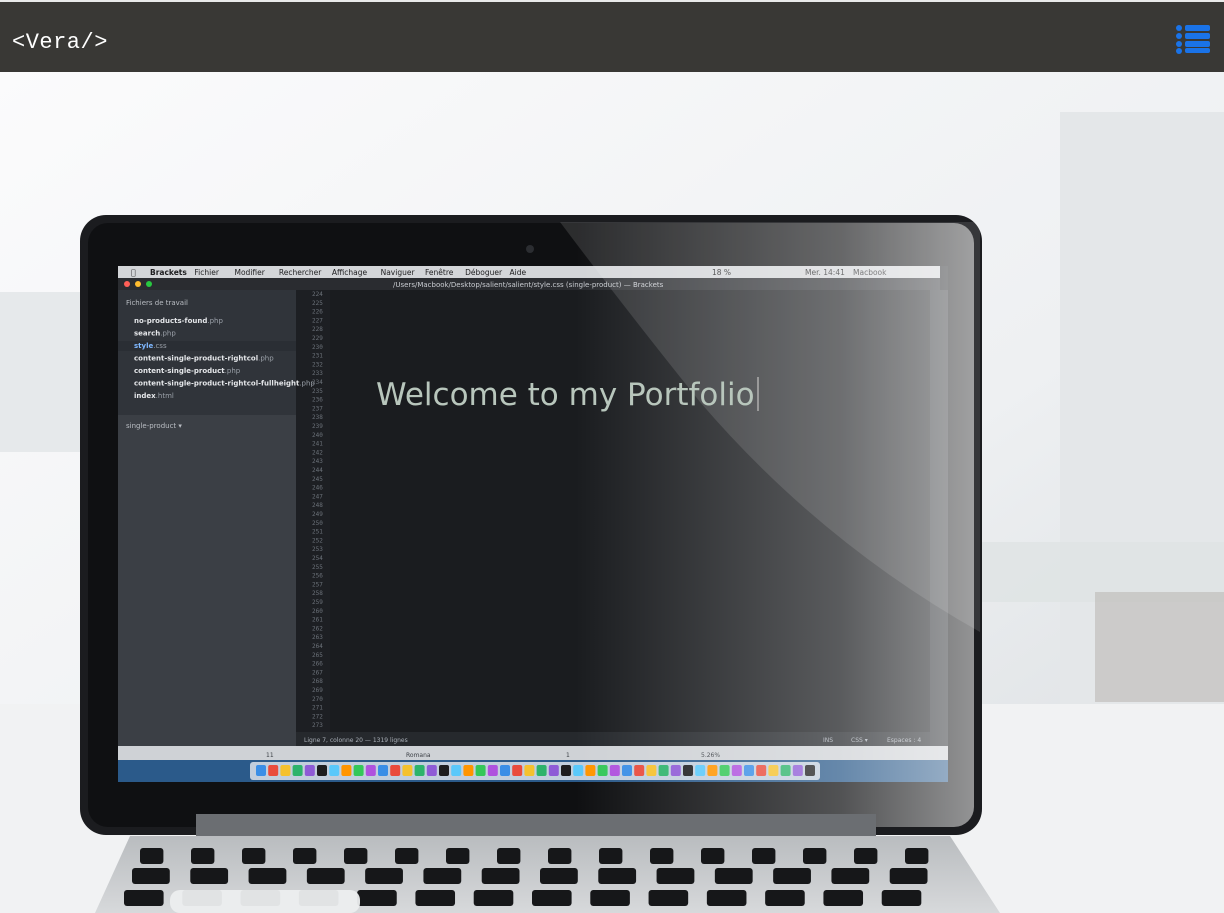 The height and width of the screenshot is (913, 1224). I want to click on menu-button, so click(1193, 39).